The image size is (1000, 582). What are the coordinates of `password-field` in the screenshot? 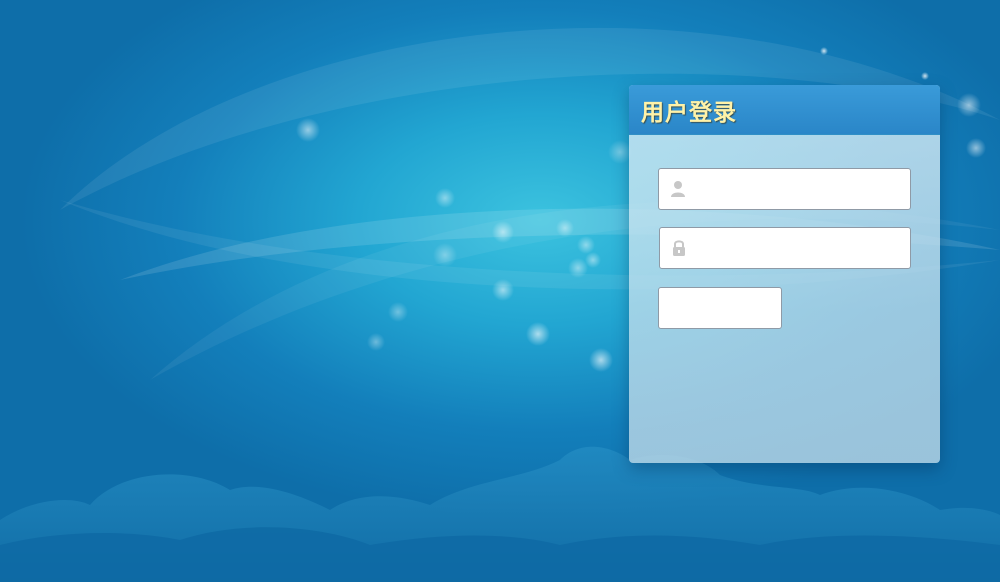 It's located at (785, 248).